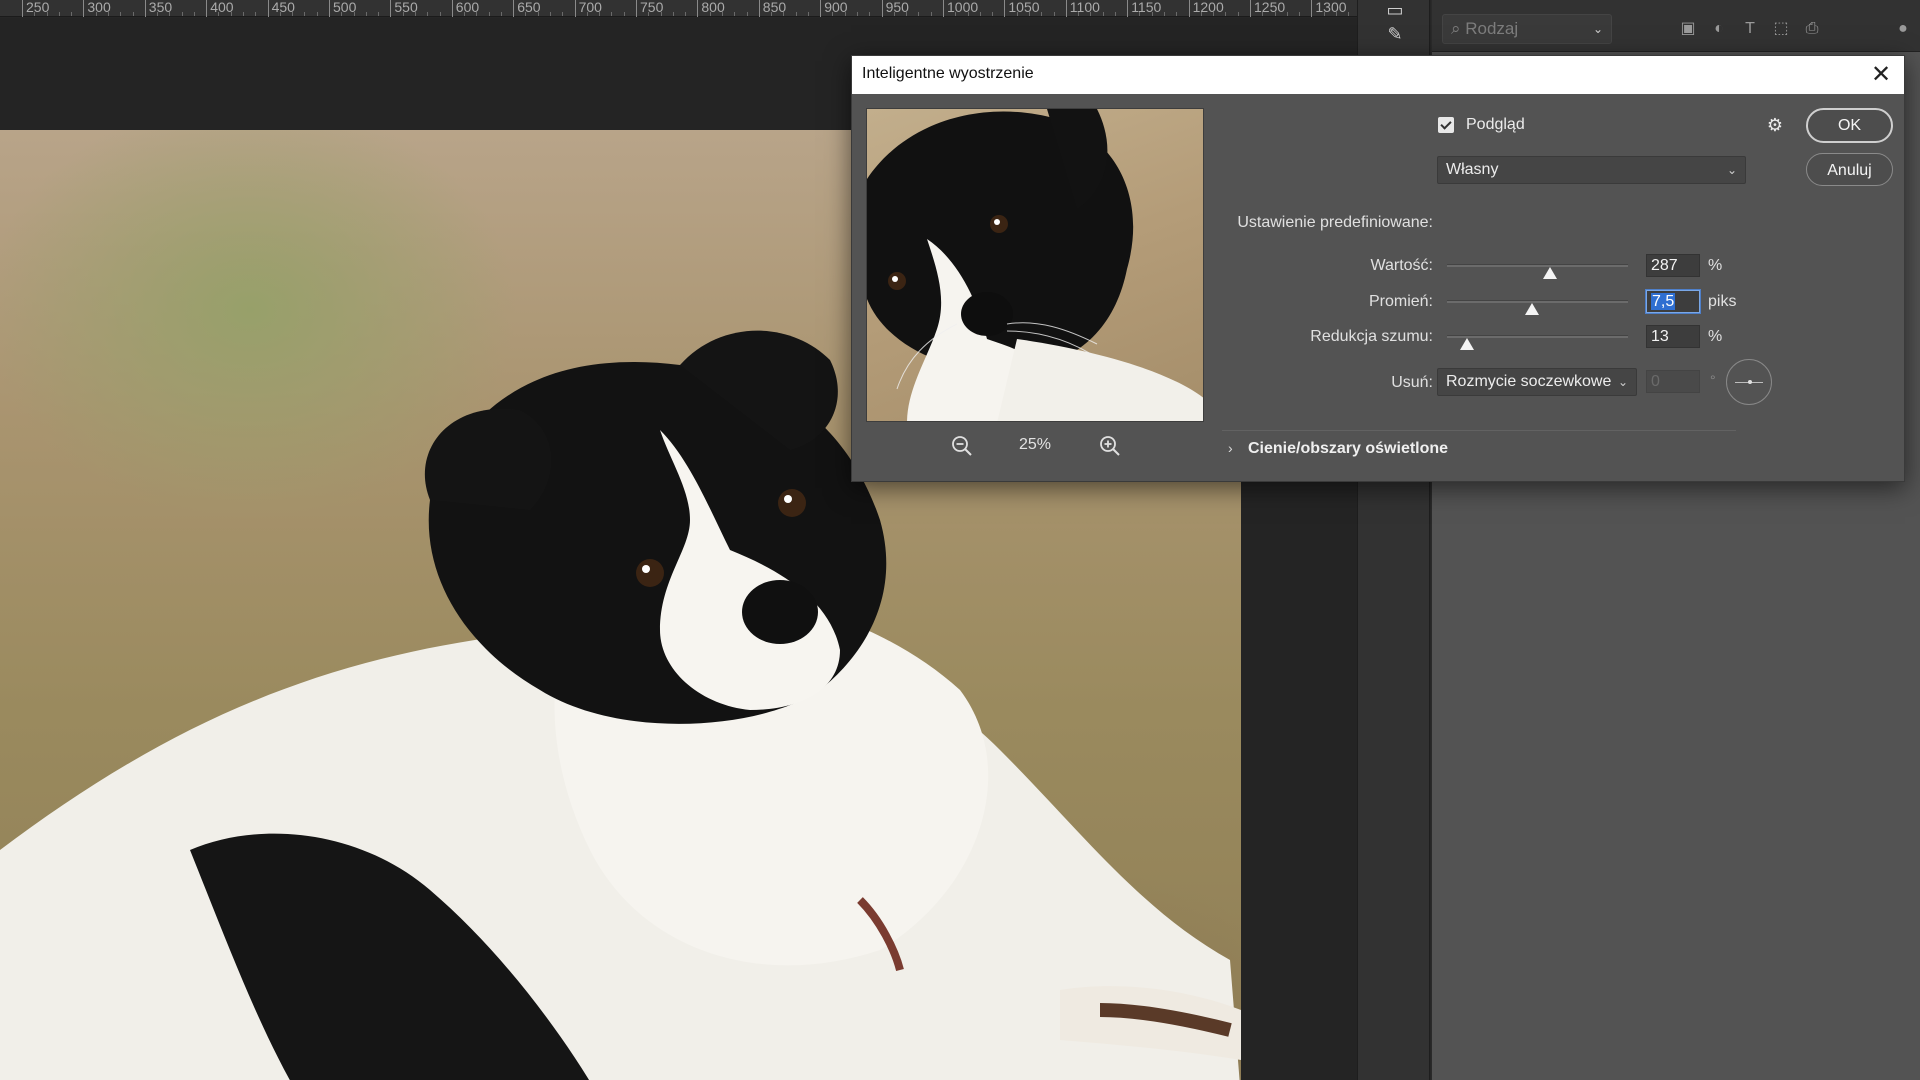  I want to click on layers-filter-bar: ⌕ Rodzaj ⌄ ▣ ◐ T ⬚ ⎙ ●, so click(1676, 26).